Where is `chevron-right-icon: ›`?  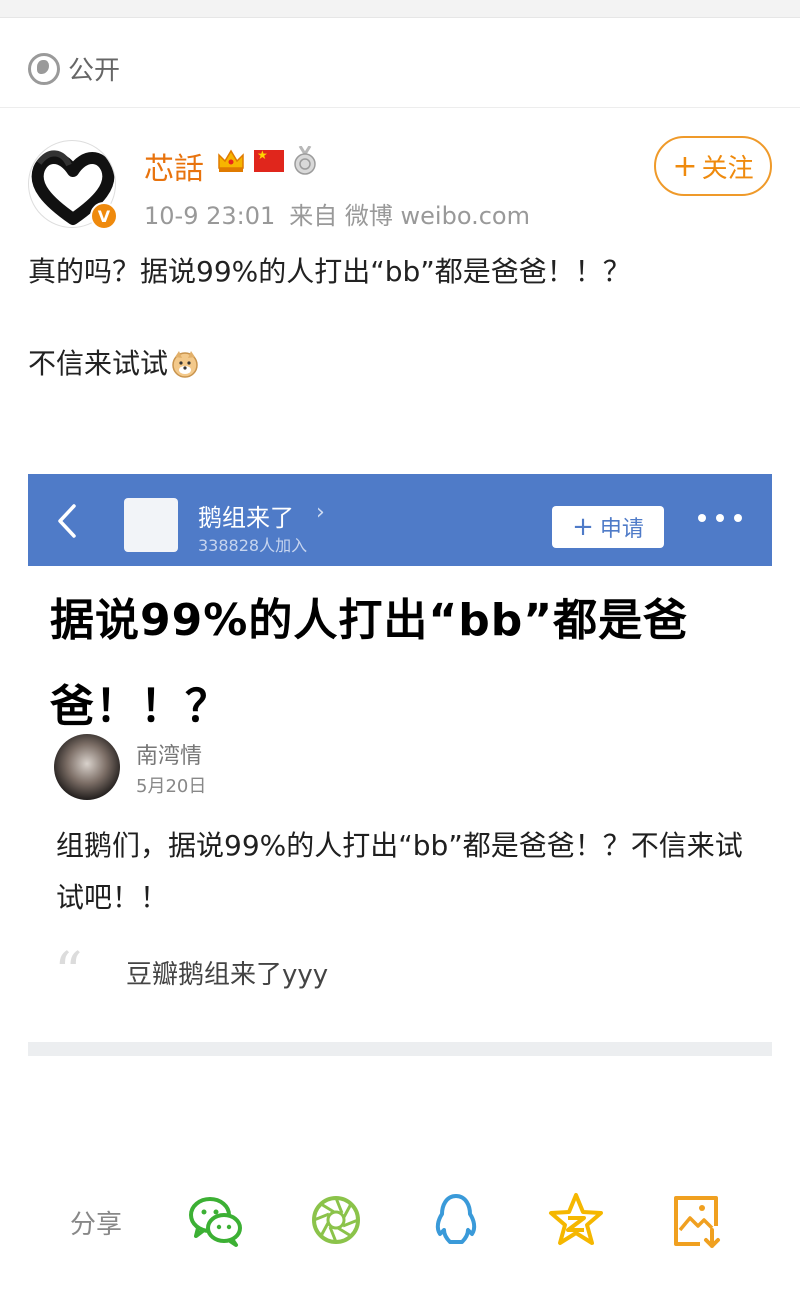
chevron-right-icon: › is located at coordinates (320, 512).